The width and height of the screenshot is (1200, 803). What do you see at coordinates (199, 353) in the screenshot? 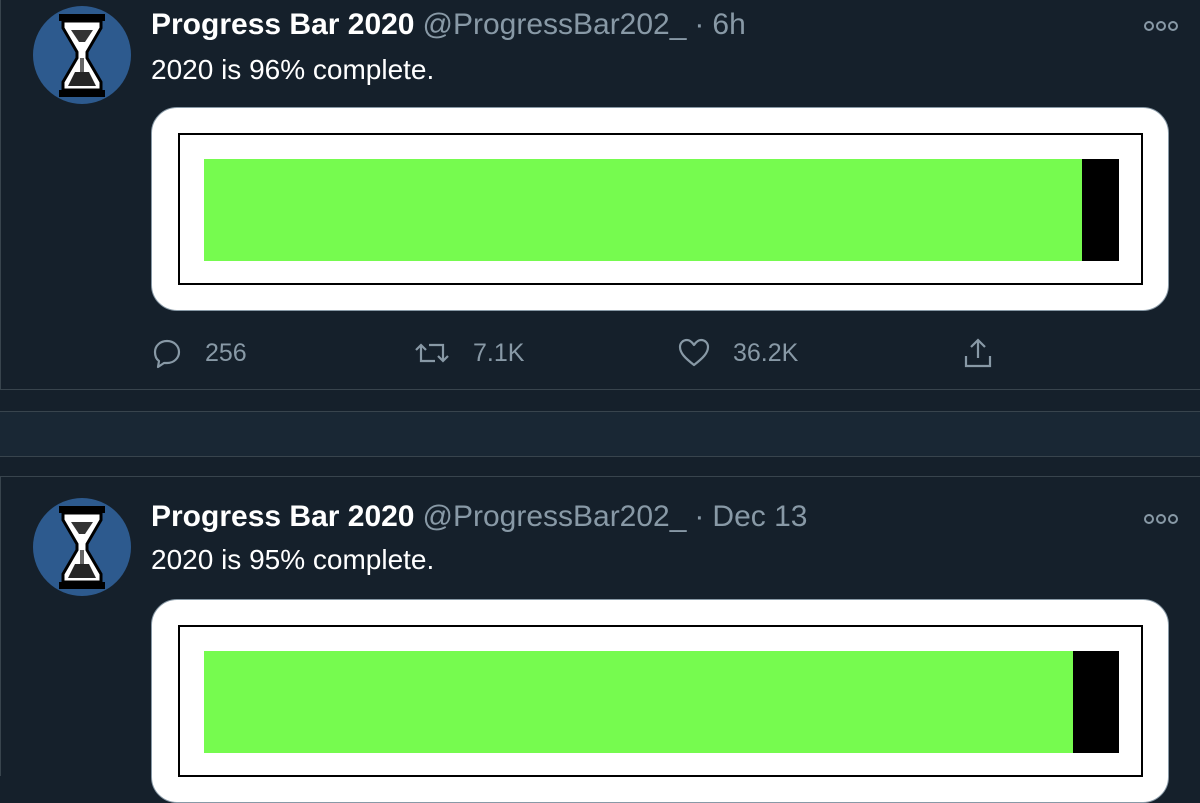
I see `reply-button: 256` at bounding box center [199, 353].